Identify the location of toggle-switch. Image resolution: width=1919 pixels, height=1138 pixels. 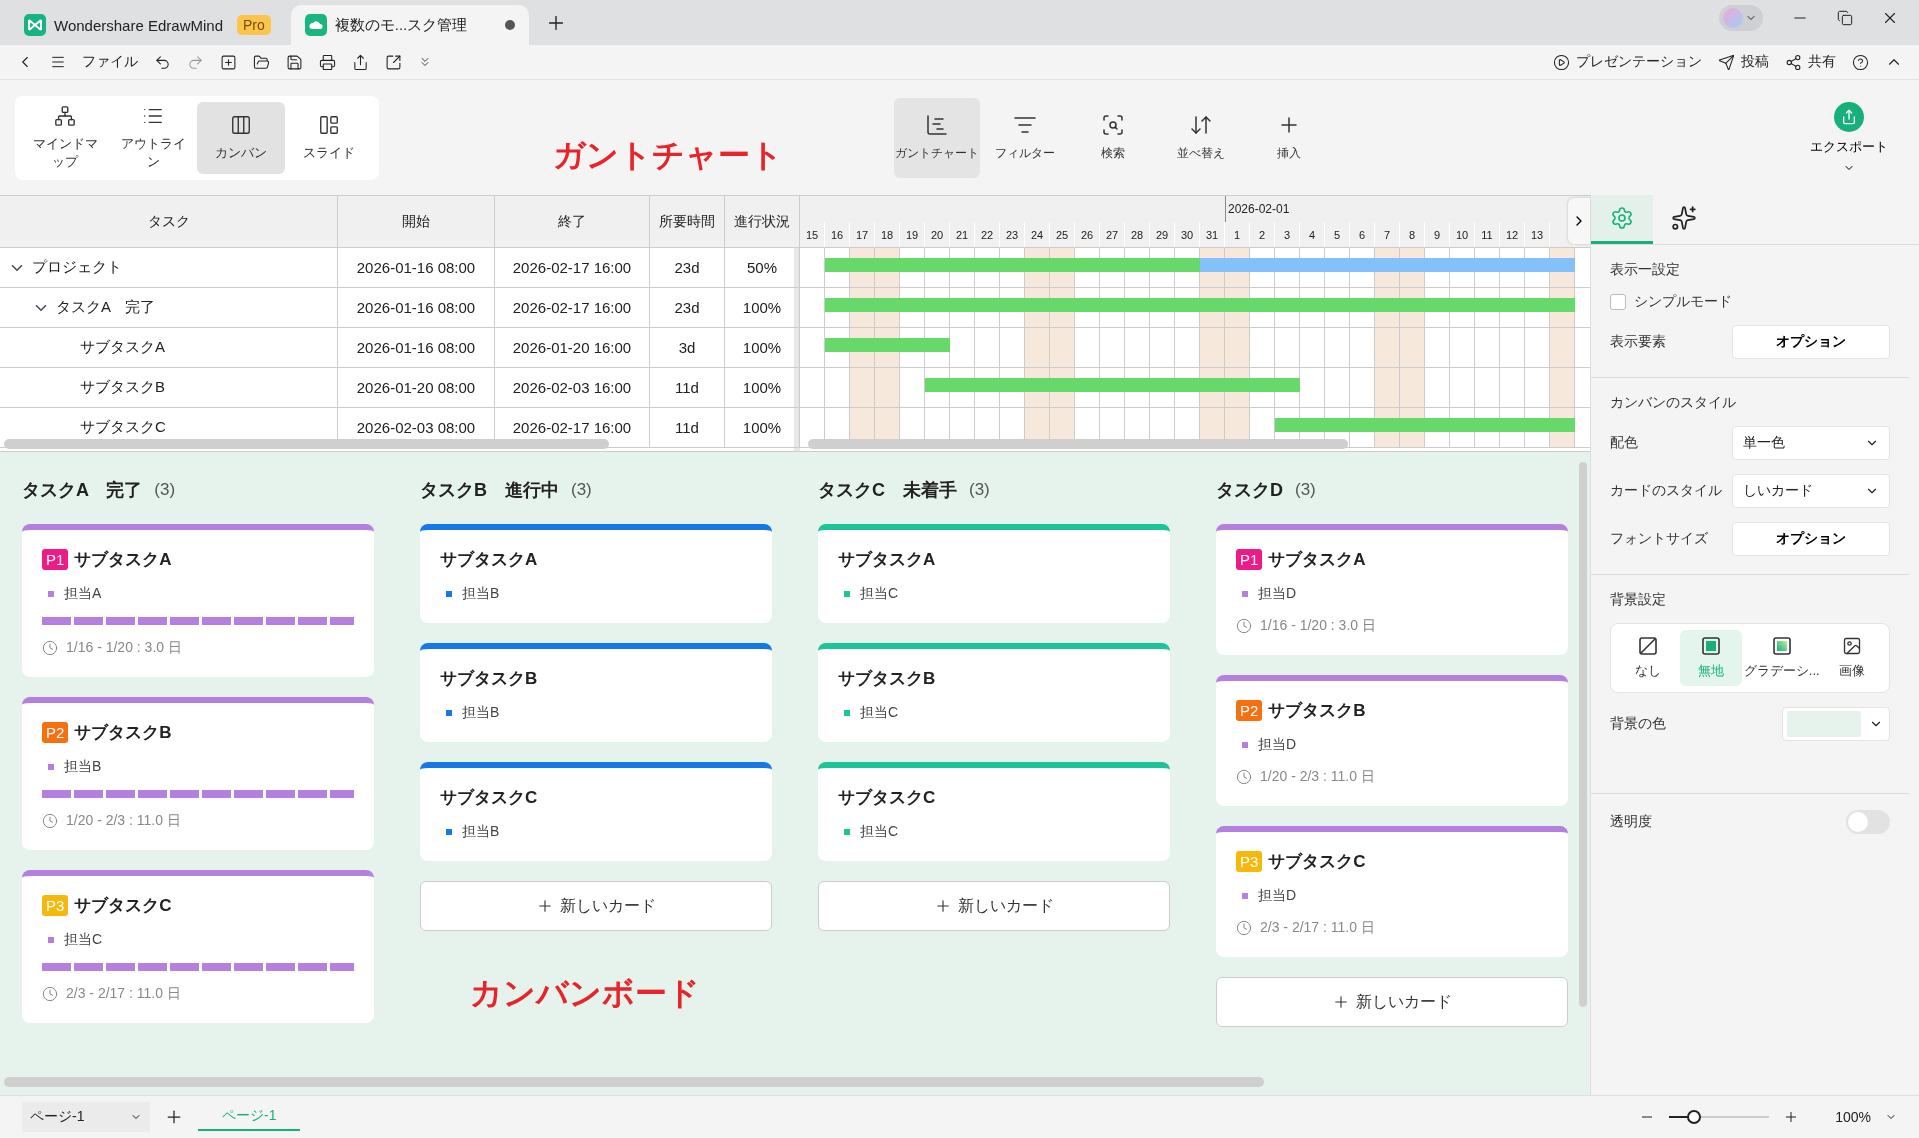
(1868, 822).